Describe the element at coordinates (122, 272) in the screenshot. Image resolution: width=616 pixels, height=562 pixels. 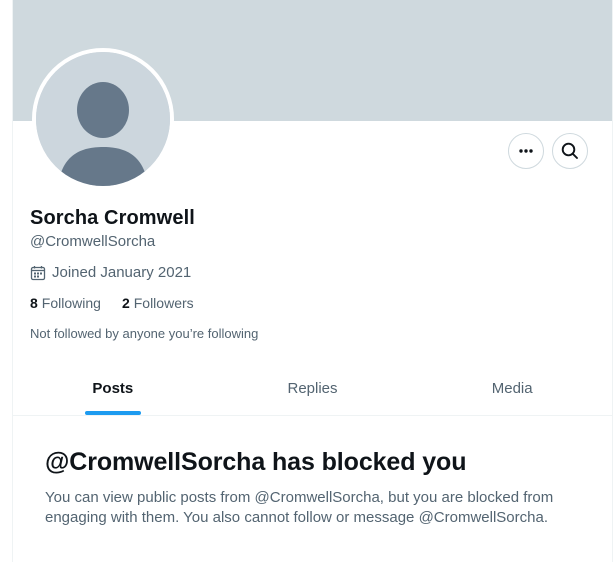
I see `joined-label: Joined January 2021` at that location.